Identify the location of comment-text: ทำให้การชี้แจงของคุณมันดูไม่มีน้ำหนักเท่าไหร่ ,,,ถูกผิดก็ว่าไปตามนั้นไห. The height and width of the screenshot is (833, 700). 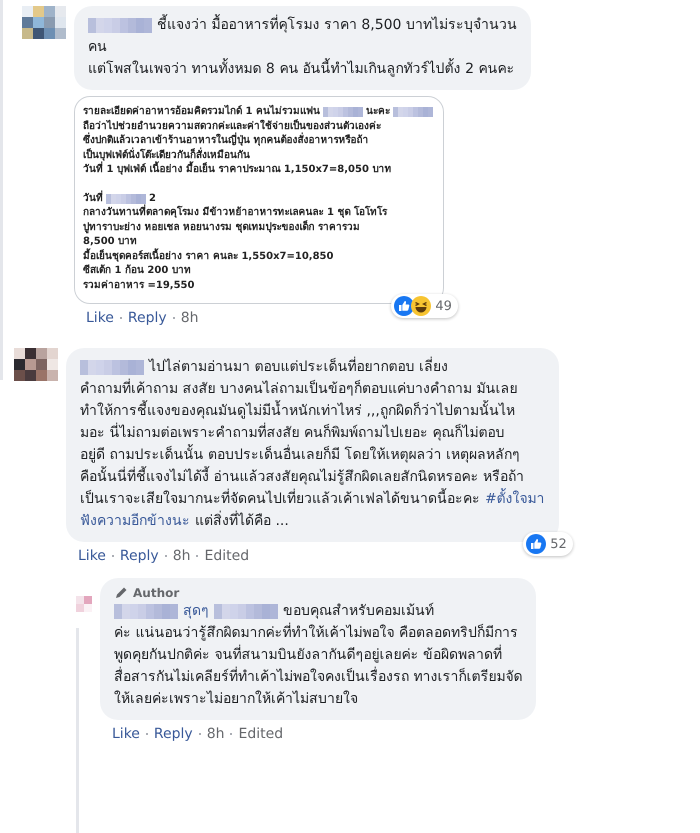
(297, 411).